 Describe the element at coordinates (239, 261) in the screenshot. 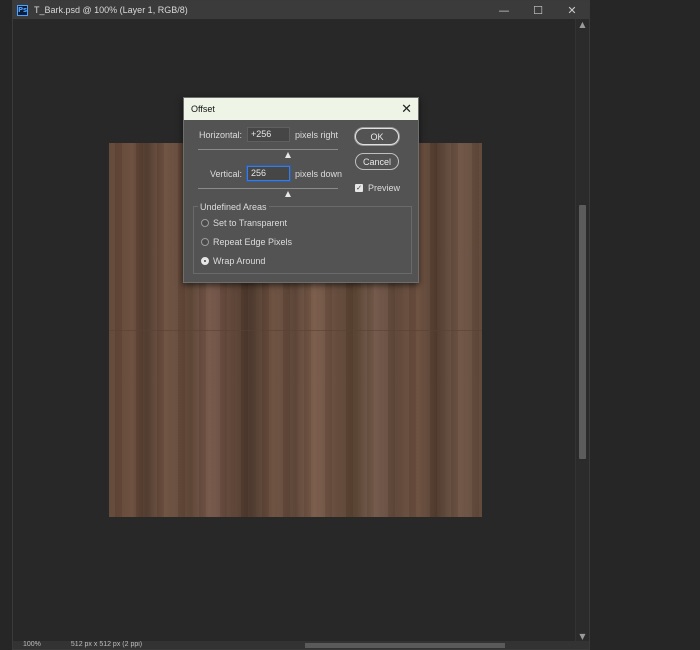

I see `wrap-around-label: Wrap Around` at that location.